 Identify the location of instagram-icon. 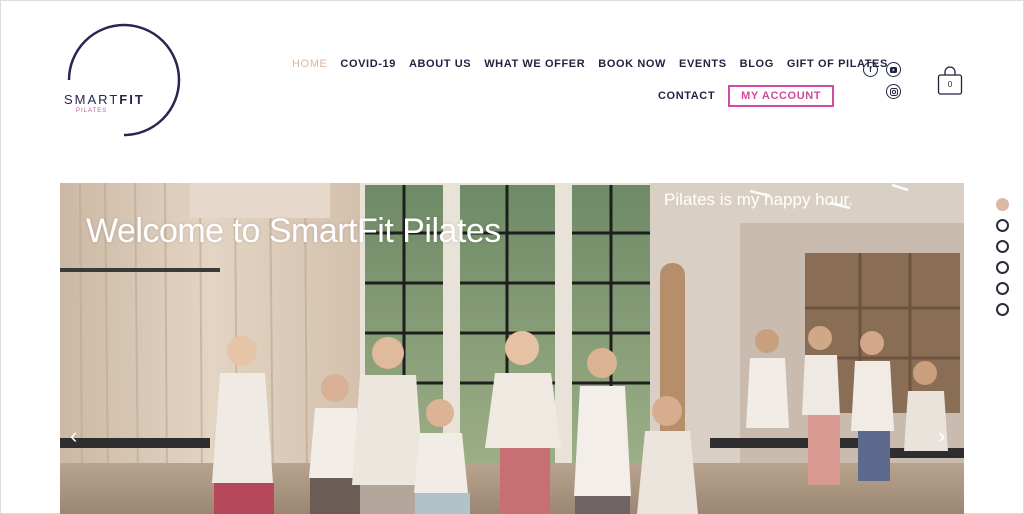
(893, 91).